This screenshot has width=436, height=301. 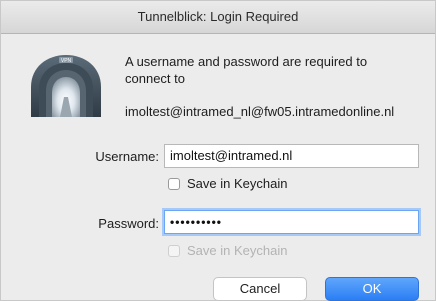 I want to click on title-bar: Tunnelblick: Login Required, so click(x=218, y=17).